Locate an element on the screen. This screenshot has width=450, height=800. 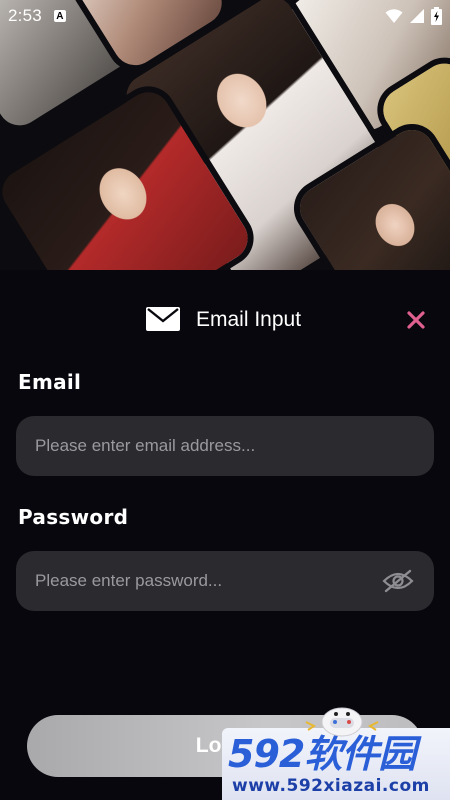
sheet-header: Email Input is located at coordinates (225, 320).